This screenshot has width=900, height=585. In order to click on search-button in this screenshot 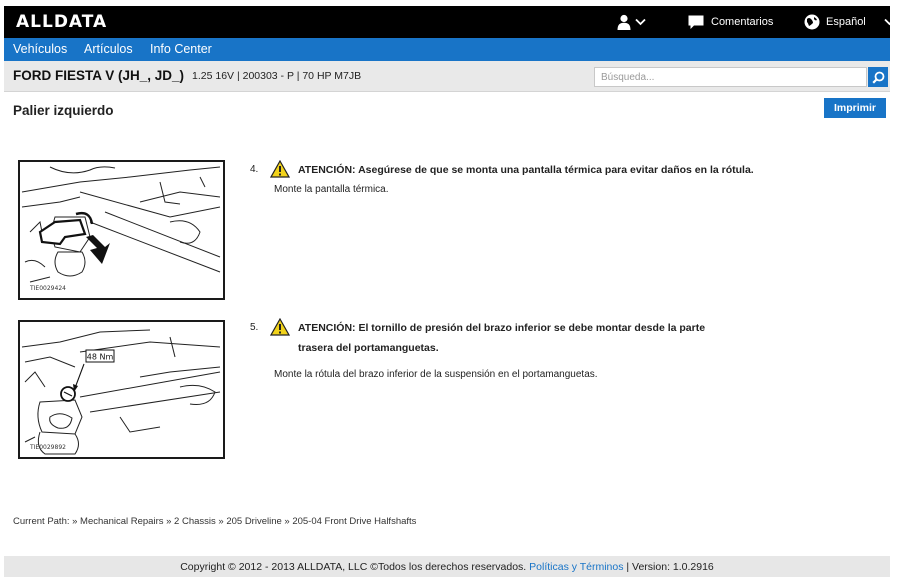, I will do `click(878, 77)`.